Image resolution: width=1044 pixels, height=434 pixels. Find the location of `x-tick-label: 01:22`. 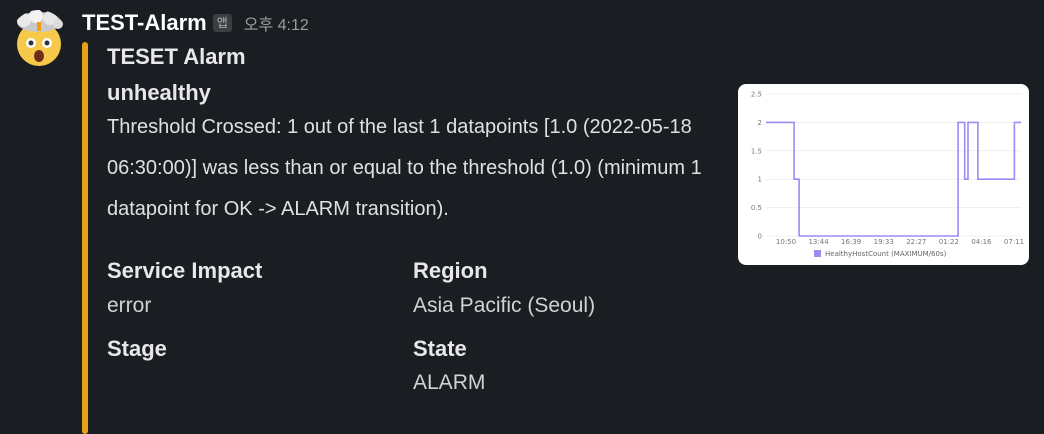

x-tick-label: 01:22 is located at coordinates (949, 242).